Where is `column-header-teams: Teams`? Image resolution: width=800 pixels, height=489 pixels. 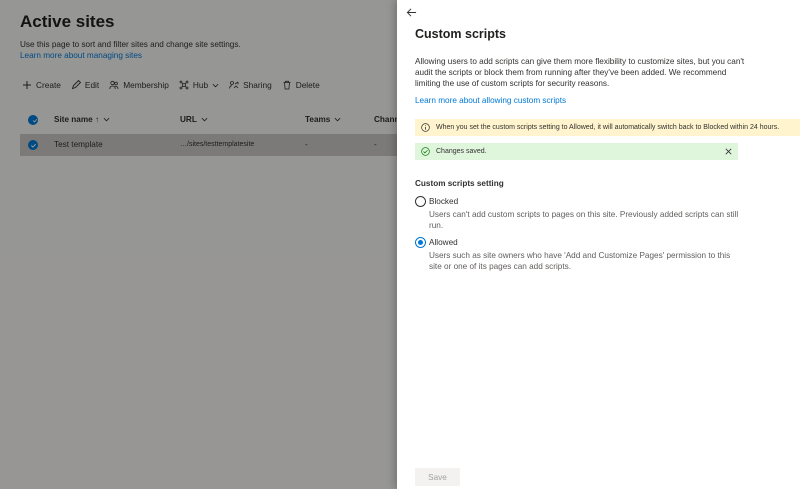 column-header-teams: Teams is located at coordinates (323, 119).